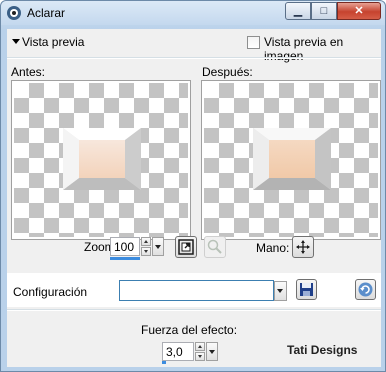  I want to click on app-icon, so click(14, 13).